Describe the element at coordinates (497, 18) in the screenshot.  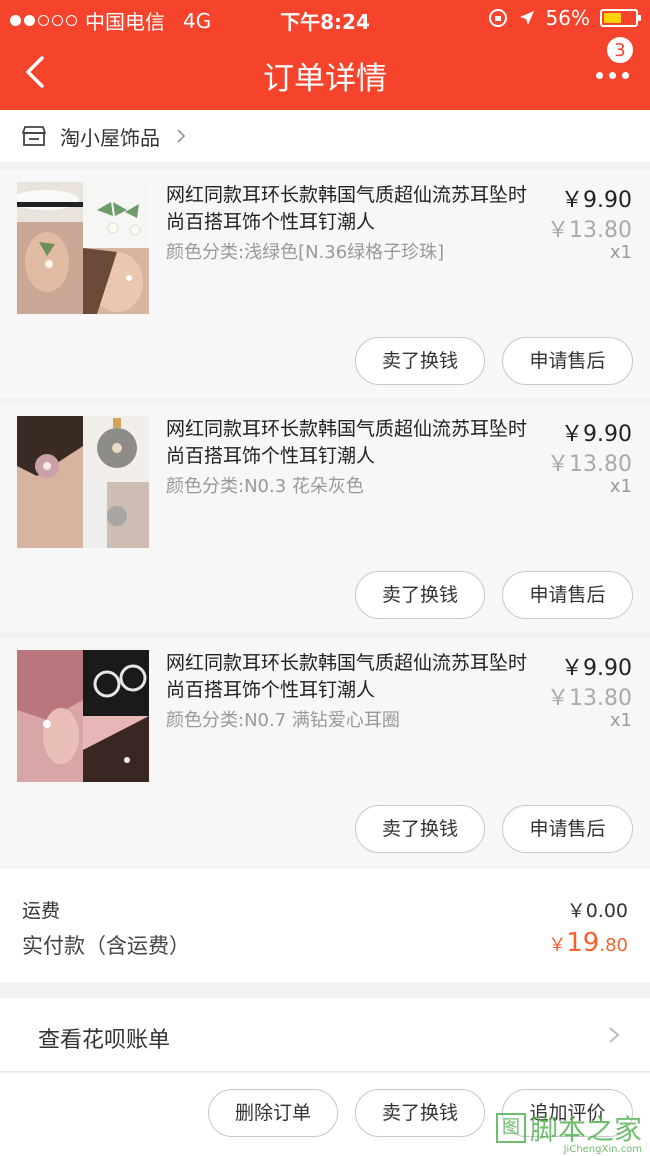
I see `rotation-lock-icon` at that location.